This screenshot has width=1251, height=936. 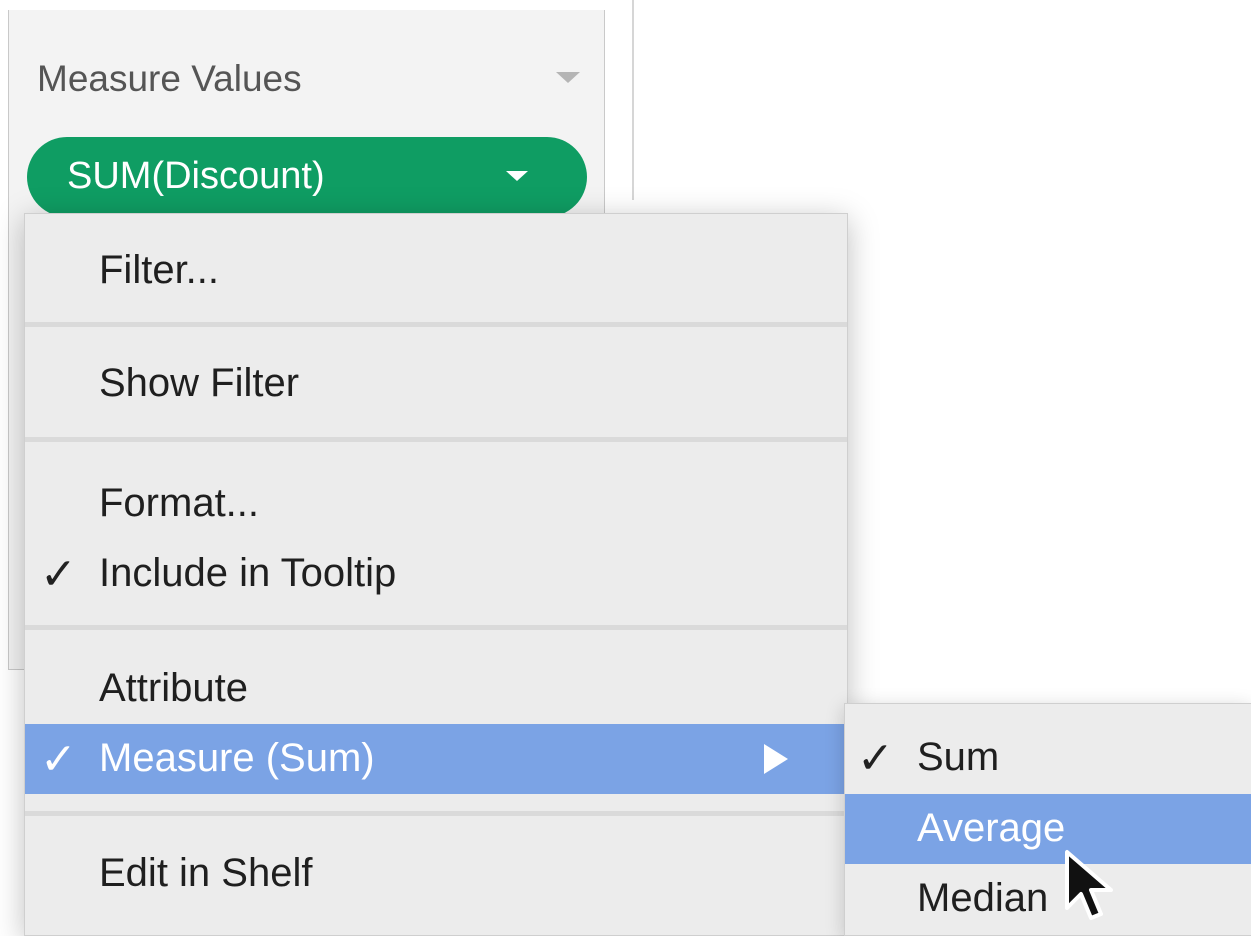 What do you see at coordinates (436, 874) in the screenshot?
I see `menu-item-edit-in-shelf: Edit in Shelf` at bounding box center [436, 874].